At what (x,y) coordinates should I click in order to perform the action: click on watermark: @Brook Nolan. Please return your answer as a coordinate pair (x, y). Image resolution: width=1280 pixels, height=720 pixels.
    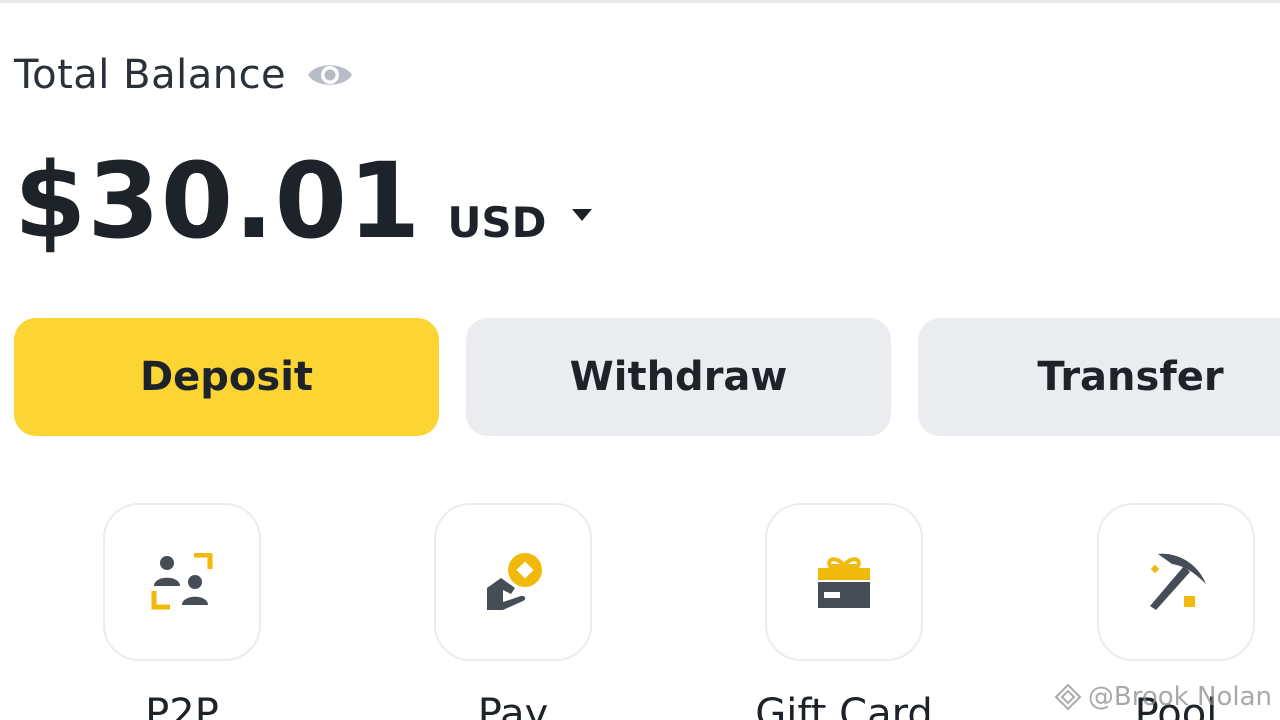
    Looking at the image, I should click on (1163, 697).